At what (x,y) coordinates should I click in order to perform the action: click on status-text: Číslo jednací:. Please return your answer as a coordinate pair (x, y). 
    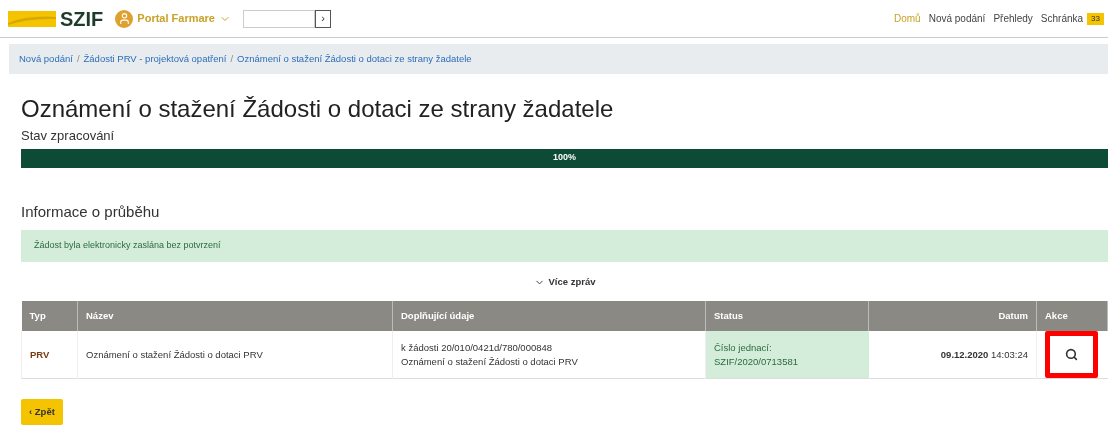
    Looking at the image, I should click on (743, 347).